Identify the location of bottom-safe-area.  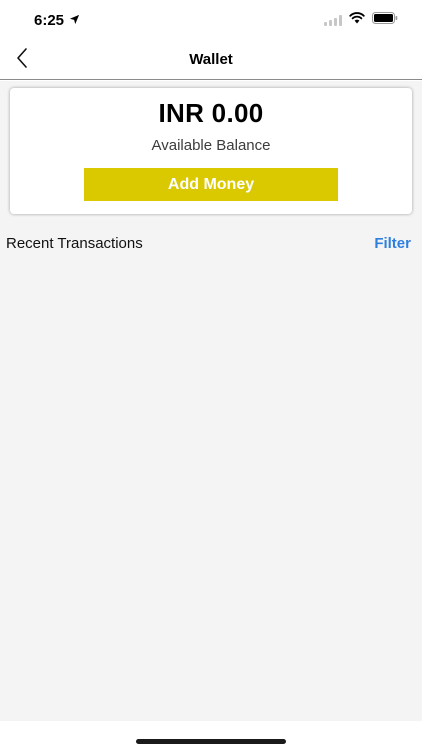
(211, 735).